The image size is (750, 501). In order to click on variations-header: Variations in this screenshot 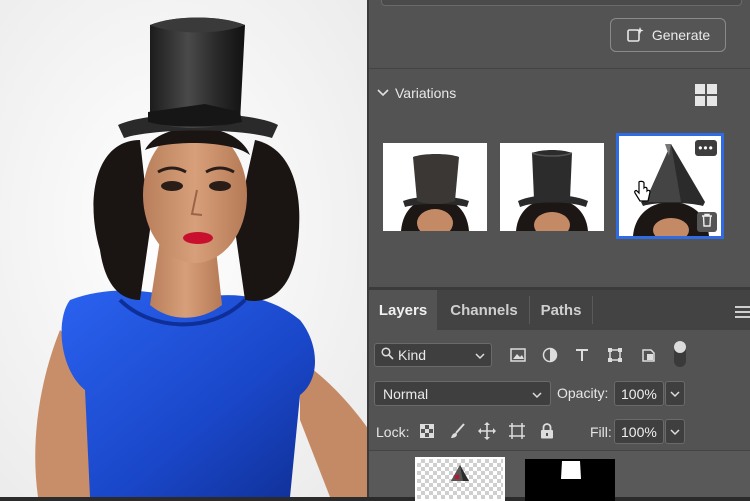, I will do `click(416, 93)`.